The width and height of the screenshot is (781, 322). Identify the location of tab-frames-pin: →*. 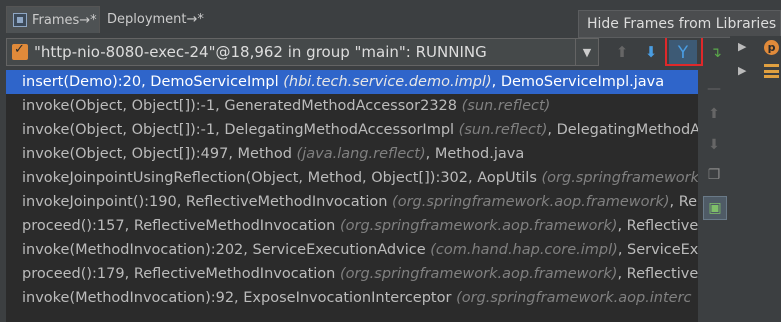
(88, 20).